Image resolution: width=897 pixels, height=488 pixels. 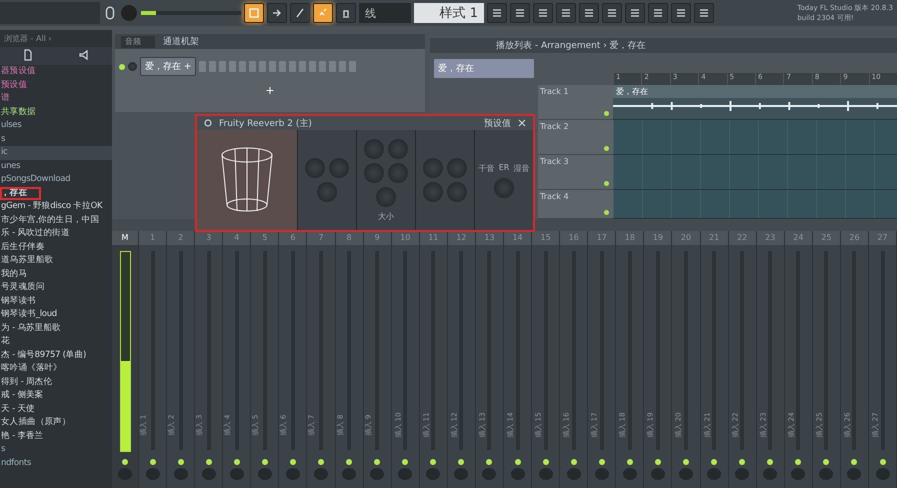 What do you see at coordinates (56, 315) in the screenshot?
I see `browser-item: 钢琴读书_loud` at bounding box center [56, 315].